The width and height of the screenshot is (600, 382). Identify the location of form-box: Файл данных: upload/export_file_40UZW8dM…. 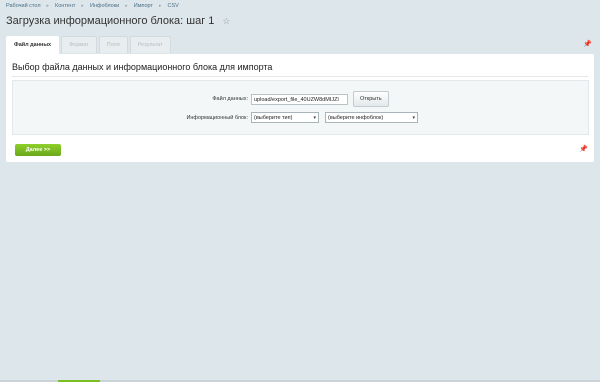
(300, 107).